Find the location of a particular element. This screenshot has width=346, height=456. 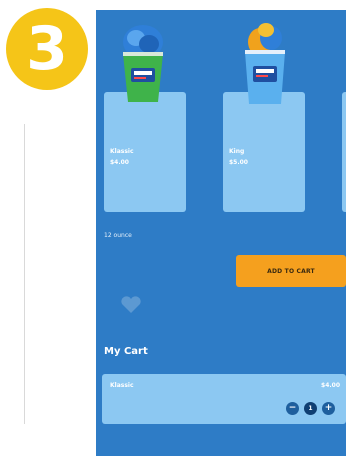

product-name: Klassic is located at coordinates (122, 151).